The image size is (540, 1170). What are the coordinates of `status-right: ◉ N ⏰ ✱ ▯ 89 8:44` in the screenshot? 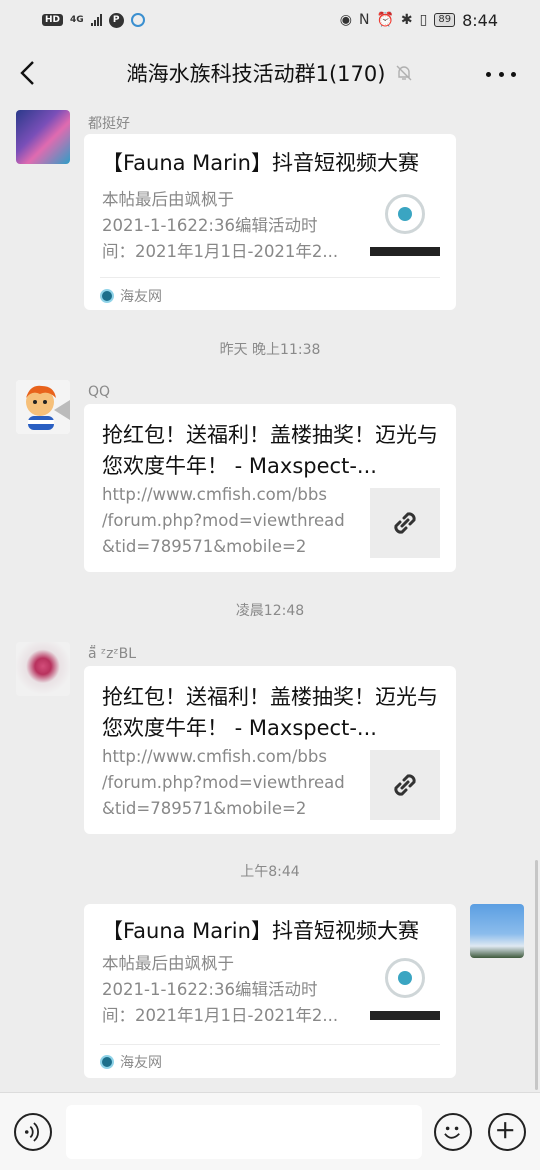 It's located at (419, 20).